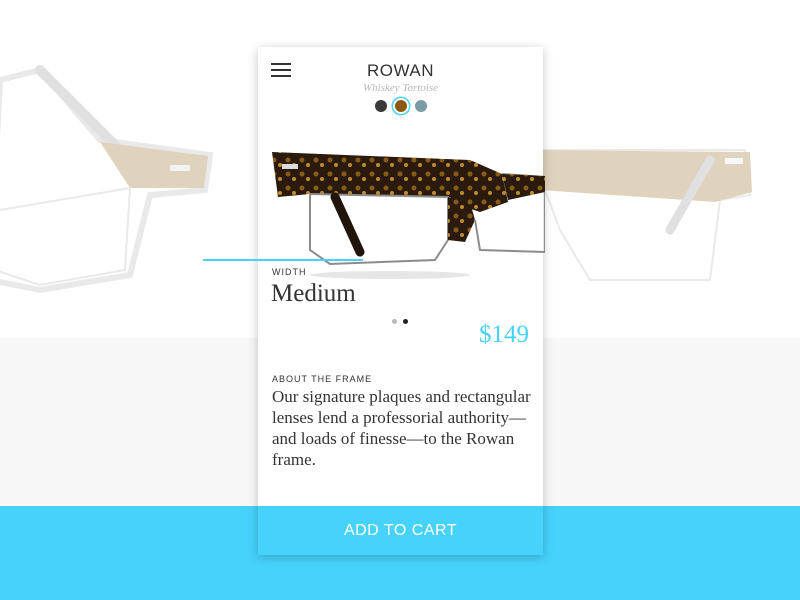 Image resolution: width=800 pixels, height=600 pixels. Describe the element at coordinates (394, 321) in the screenshot. I see `carousel-dot` at that location.